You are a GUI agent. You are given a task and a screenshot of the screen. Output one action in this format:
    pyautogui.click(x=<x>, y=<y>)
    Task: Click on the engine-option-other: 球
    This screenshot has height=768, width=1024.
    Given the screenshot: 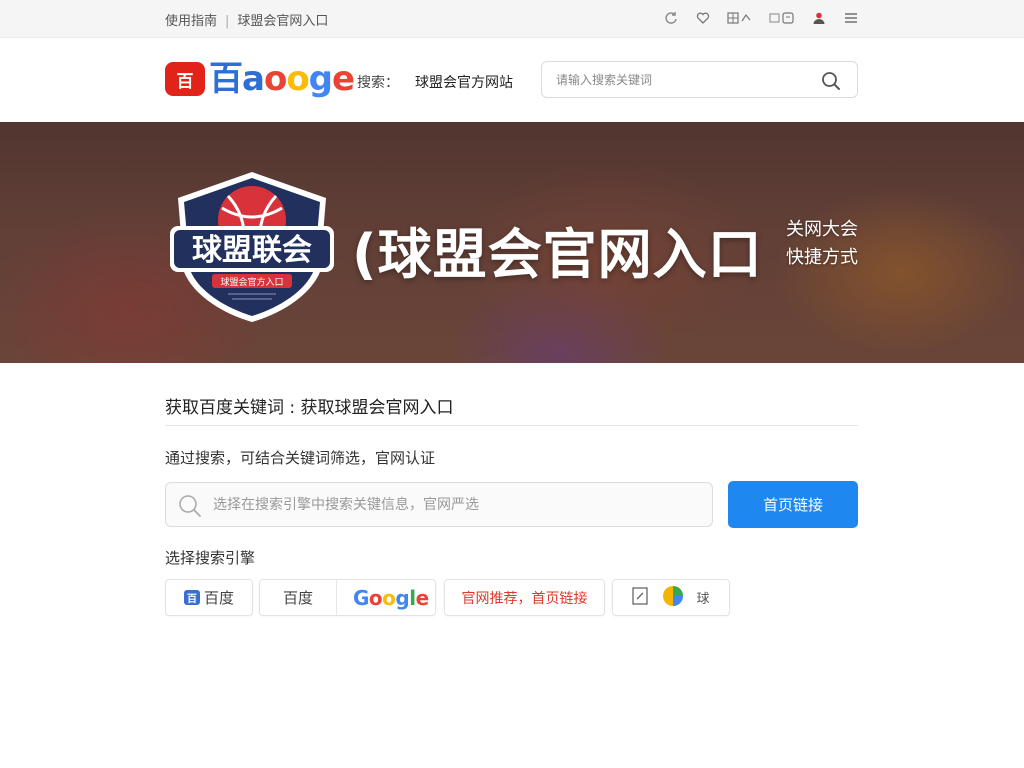 What is the action you would take?
    pyautogui.click(x=671, y=597)
    